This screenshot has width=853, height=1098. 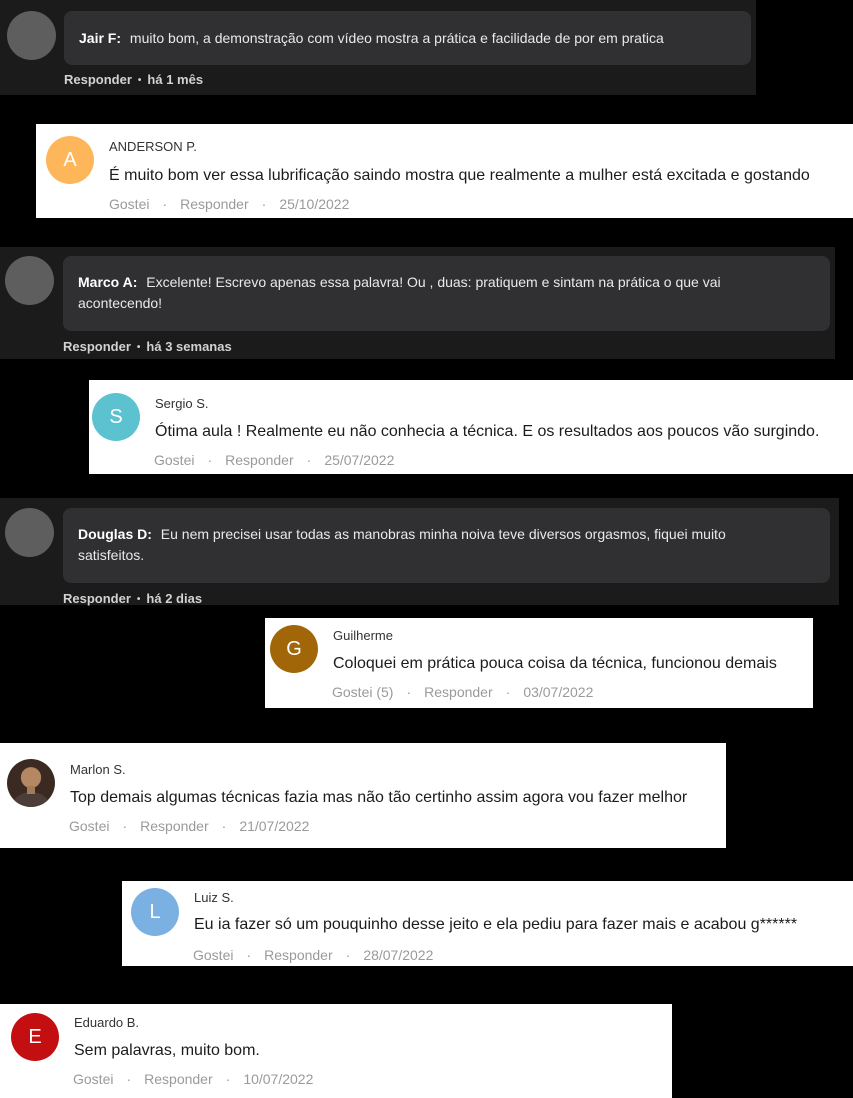 What do you see at coordinates (108, 282) in the screenshot?
I see `comment-author: Marco A:` at bounding box center [108, 282].